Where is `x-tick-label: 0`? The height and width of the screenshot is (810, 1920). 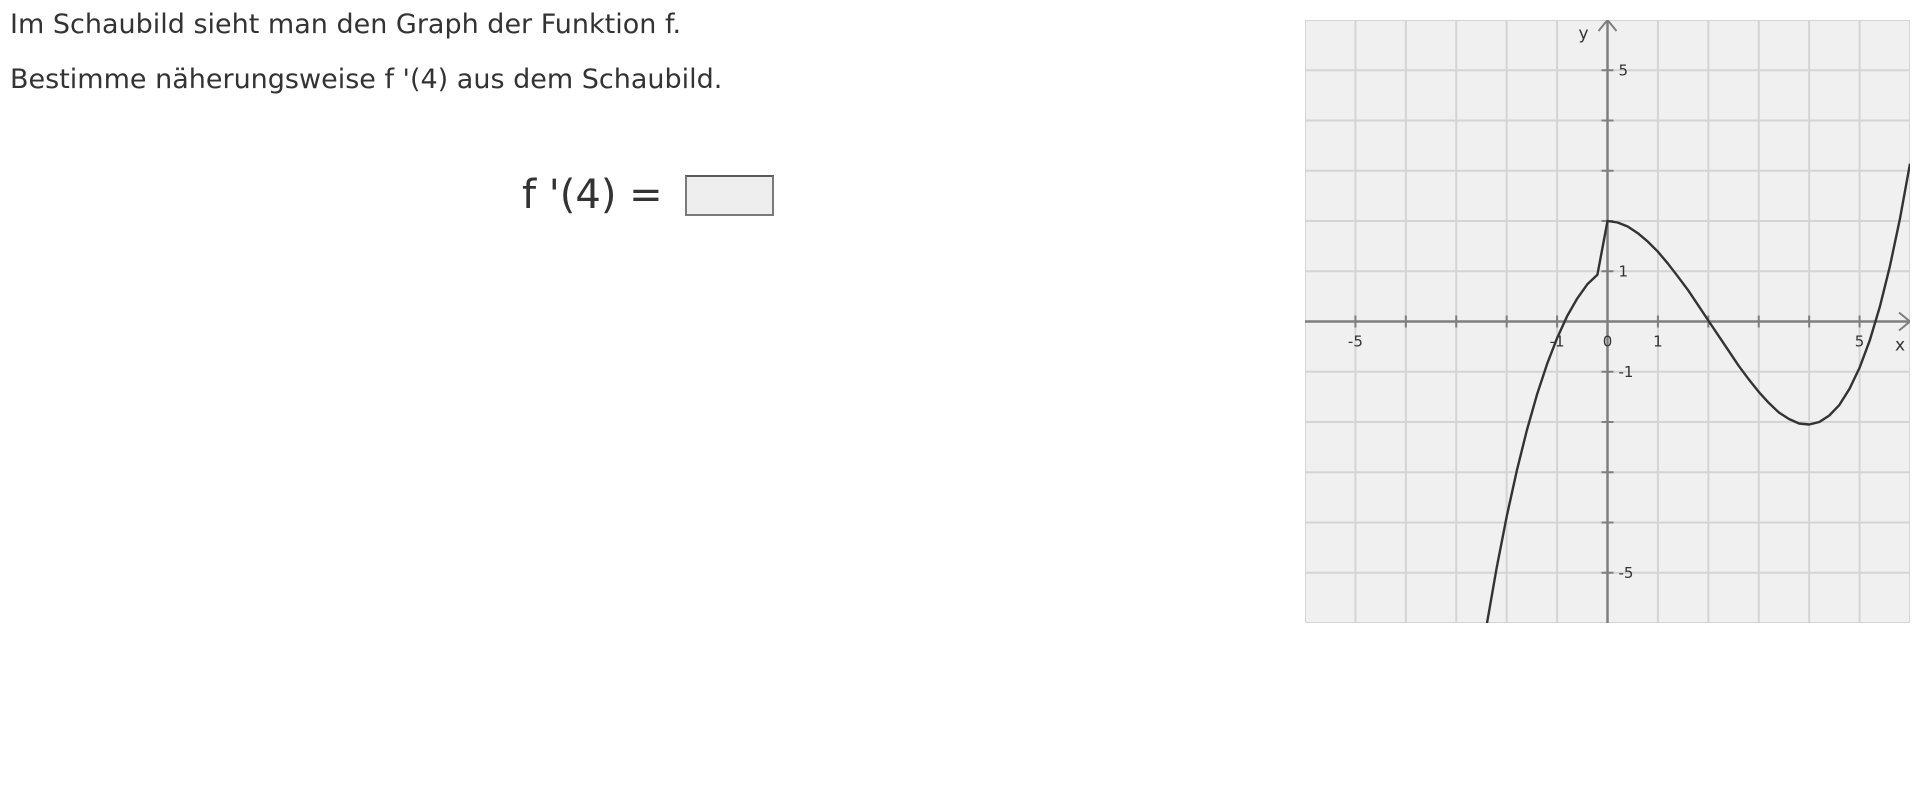 x-tick-label: 0 is located at coordinates (1608, 342).